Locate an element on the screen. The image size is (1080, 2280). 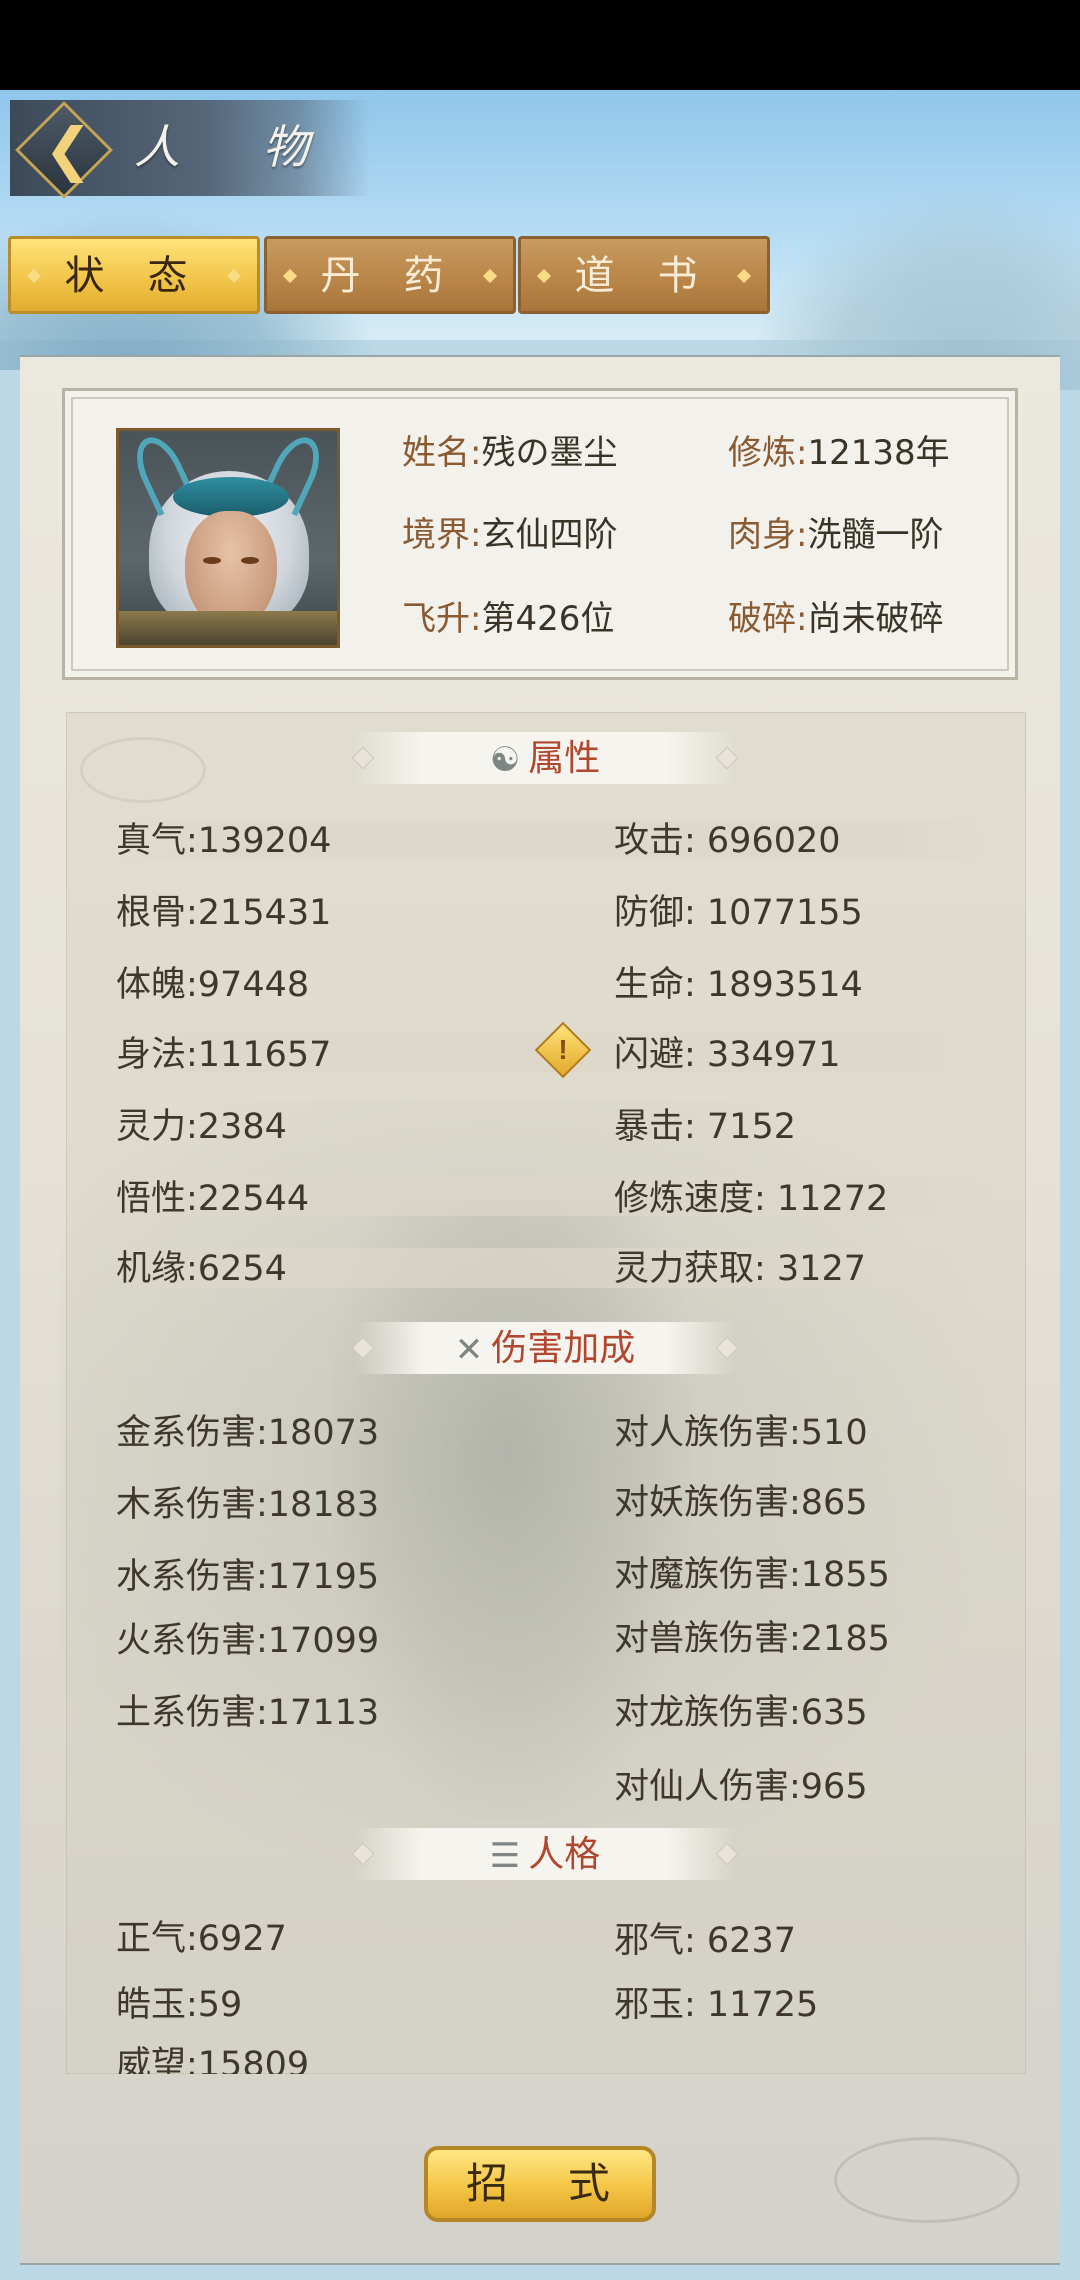
cultivation-value: 12138年 is located at coordinates (878, 453).